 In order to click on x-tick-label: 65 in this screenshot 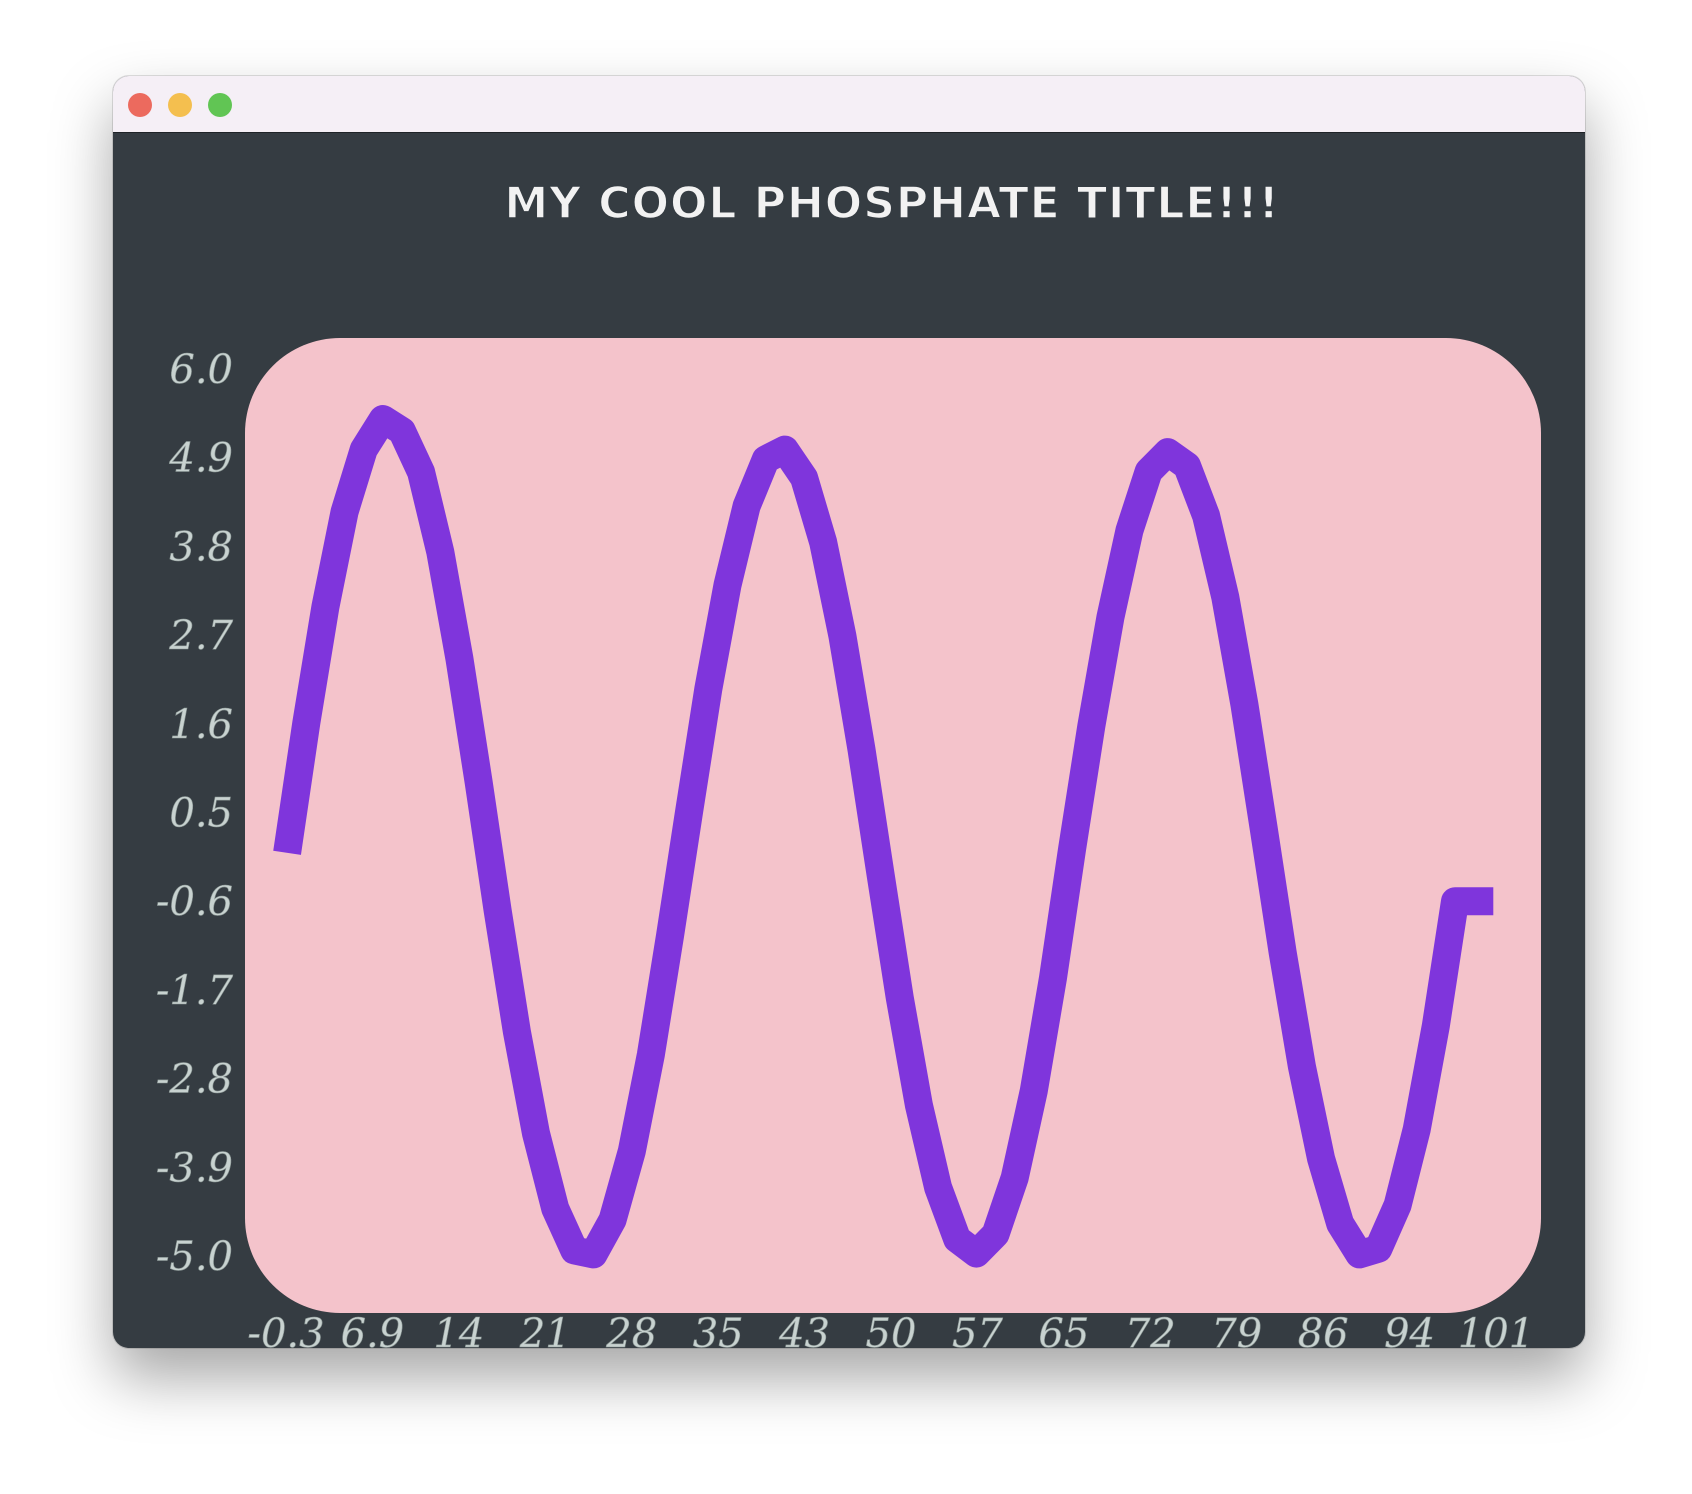, I will do `click(1063, 1329)`.